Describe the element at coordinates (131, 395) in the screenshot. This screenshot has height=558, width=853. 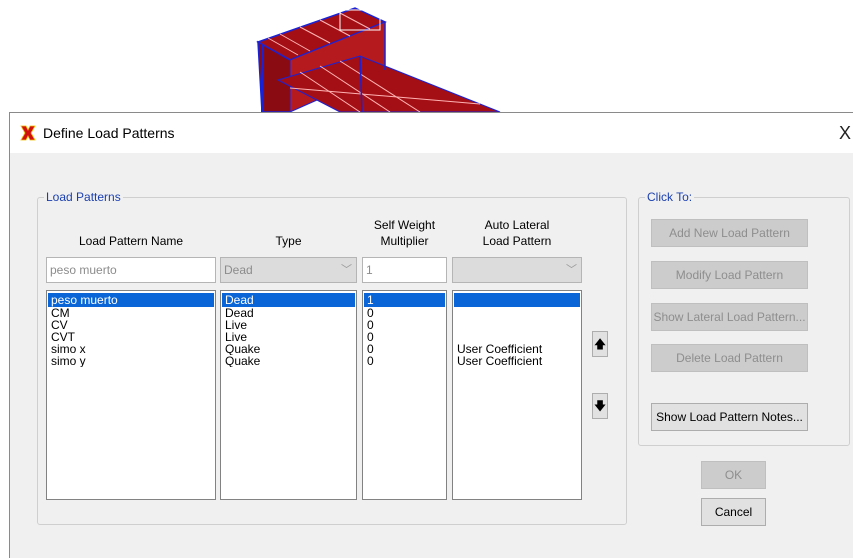
I see `name-list: peso muerto CM CV CVT simo x simo y` at that location.